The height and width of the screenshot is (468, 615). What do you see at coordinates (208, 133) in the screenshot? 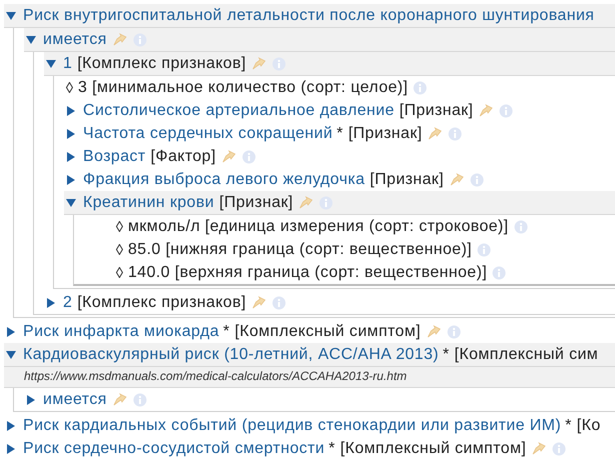
I see `concept-link: Частота сердечных сокращений` at bounding box center [208, 133].